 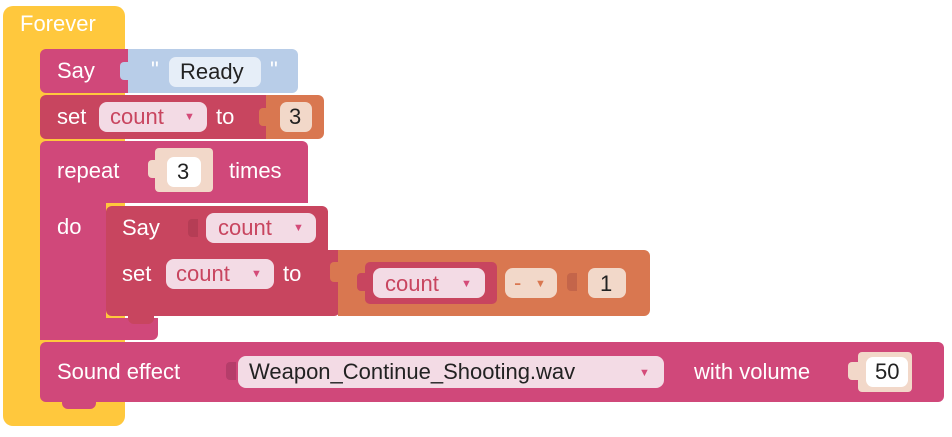 I want to click on sound-file-dropdown-text: Weapon_Continue_Shooting.wav, so click(x=412, y=371).